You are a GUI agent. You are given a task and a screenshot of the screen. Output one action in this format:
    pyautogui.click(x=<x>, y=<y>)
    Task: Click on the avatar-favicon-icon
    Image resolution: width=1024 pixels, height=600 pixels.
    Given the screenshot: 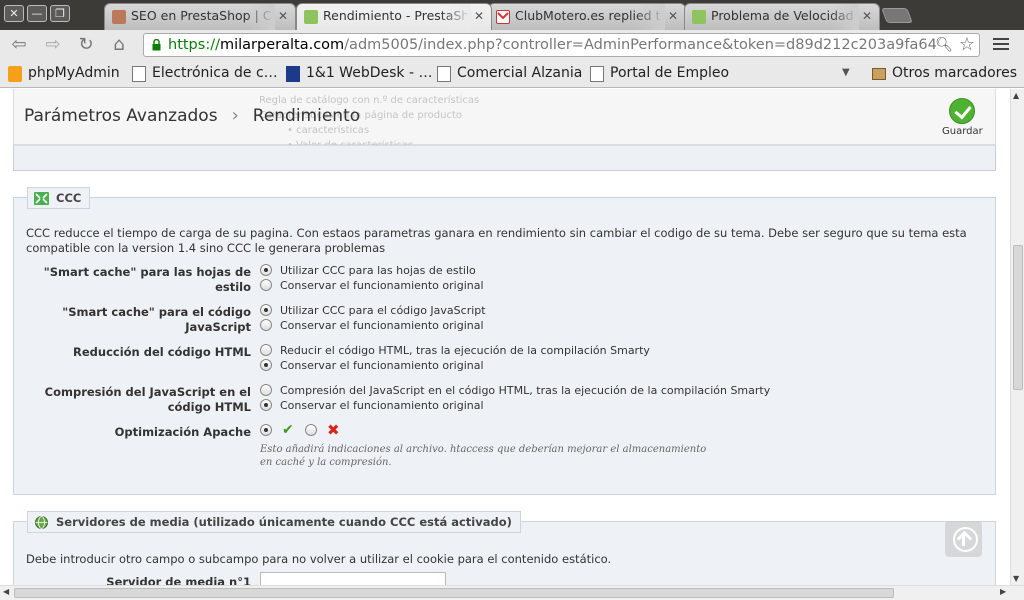 What is the action you would take?
    pyautogui.click(x=119, y=17)
    